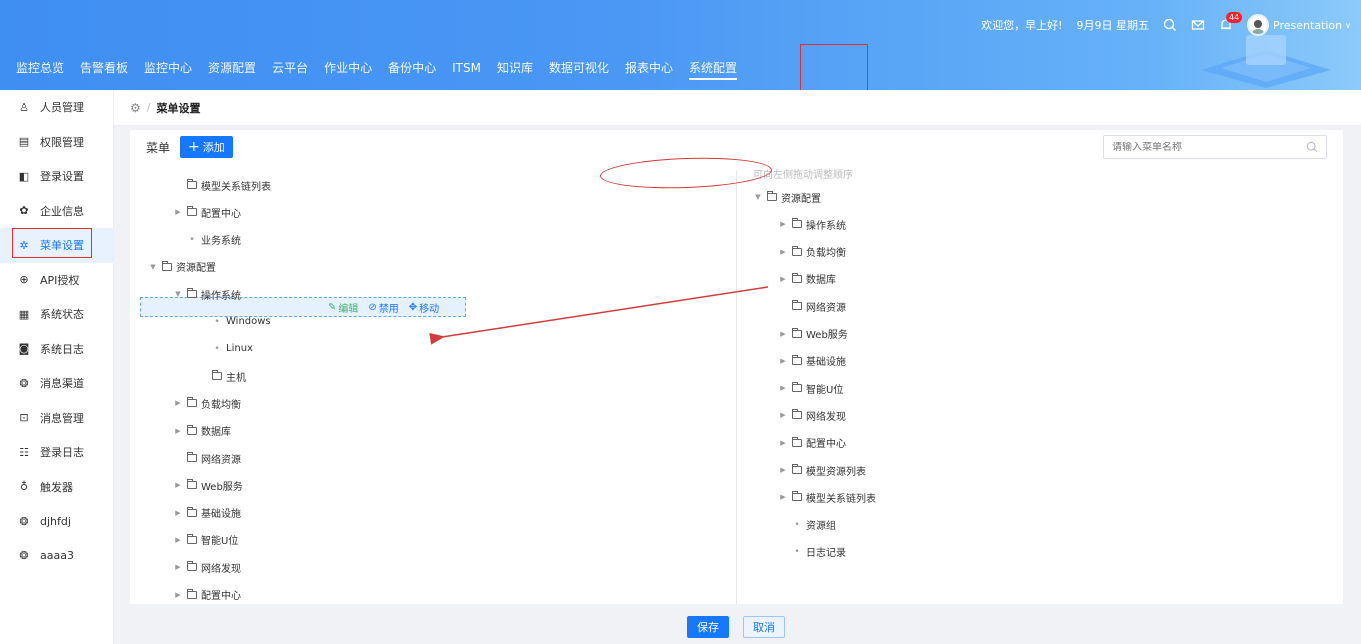 The image size is (1361, 644). What do you see at coordinates (822, 470) in the screenshot?
I see `tree-node: ▶ 模型资源列表` at bounding box center [822, 470].